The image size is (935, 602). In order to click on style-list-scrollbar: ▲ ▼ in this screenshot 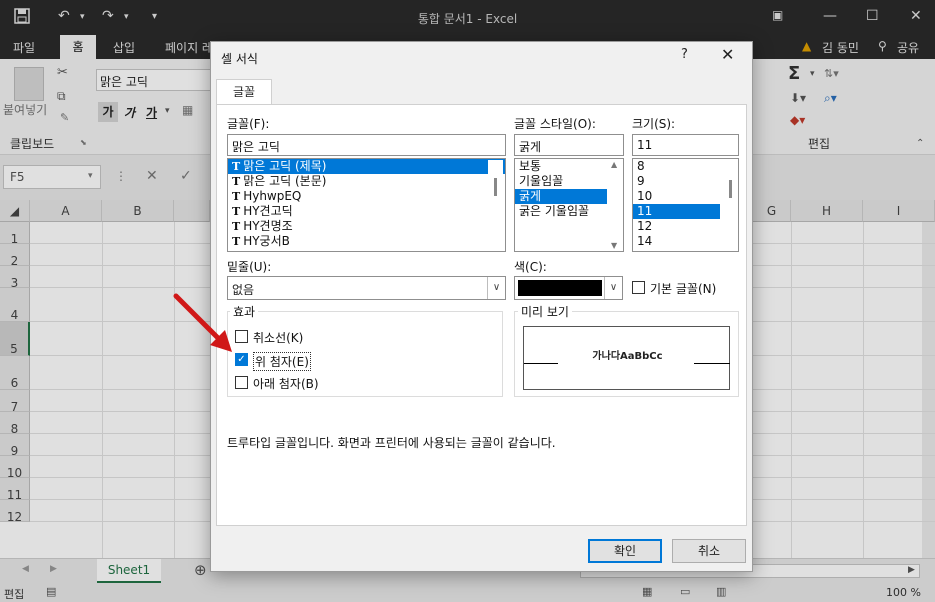, I will do `click(615, 205)`.